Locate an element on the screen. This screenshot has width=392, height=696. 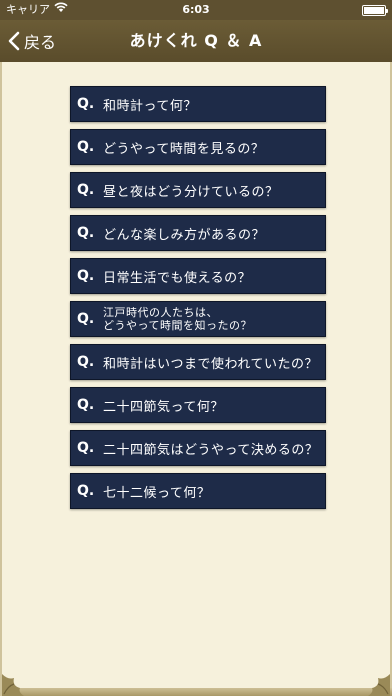
question-button: Q. 和時計はいつまで使われていたの？ is located at coordinates (198, 362).